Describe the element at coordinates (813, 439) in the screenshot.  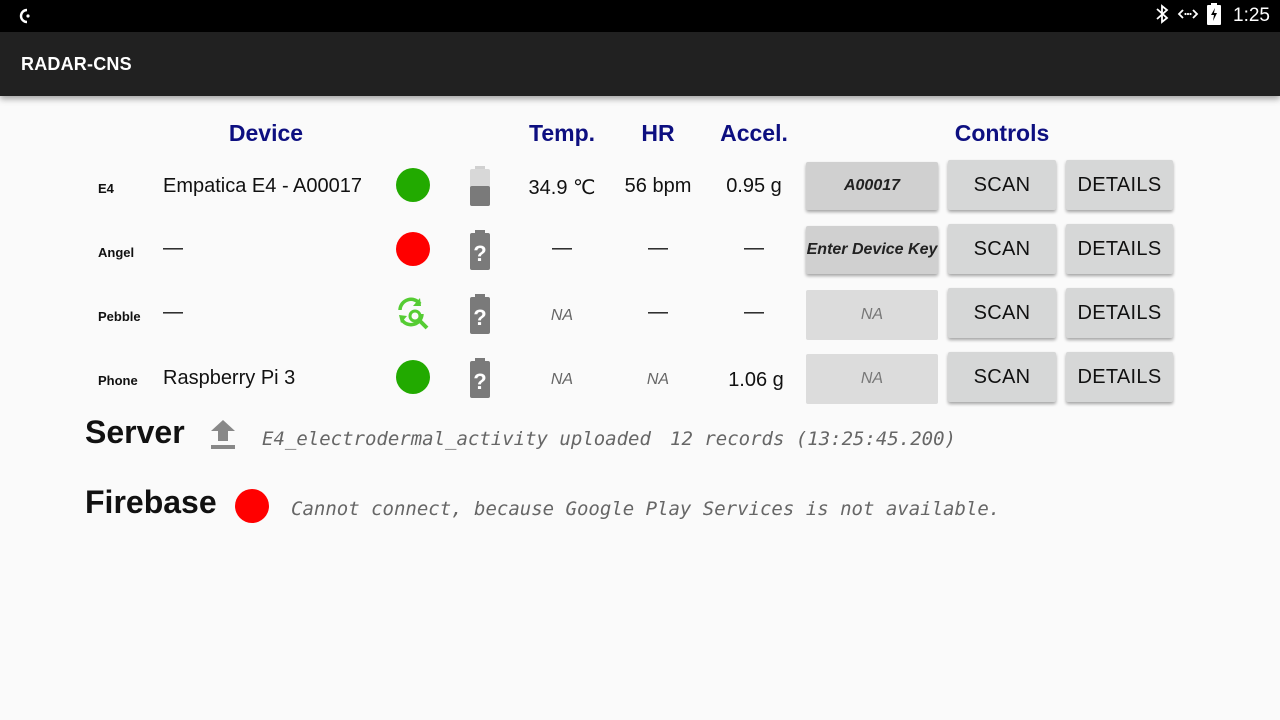
I see `server-records: 12 records (13:25:45.200)` at that location.